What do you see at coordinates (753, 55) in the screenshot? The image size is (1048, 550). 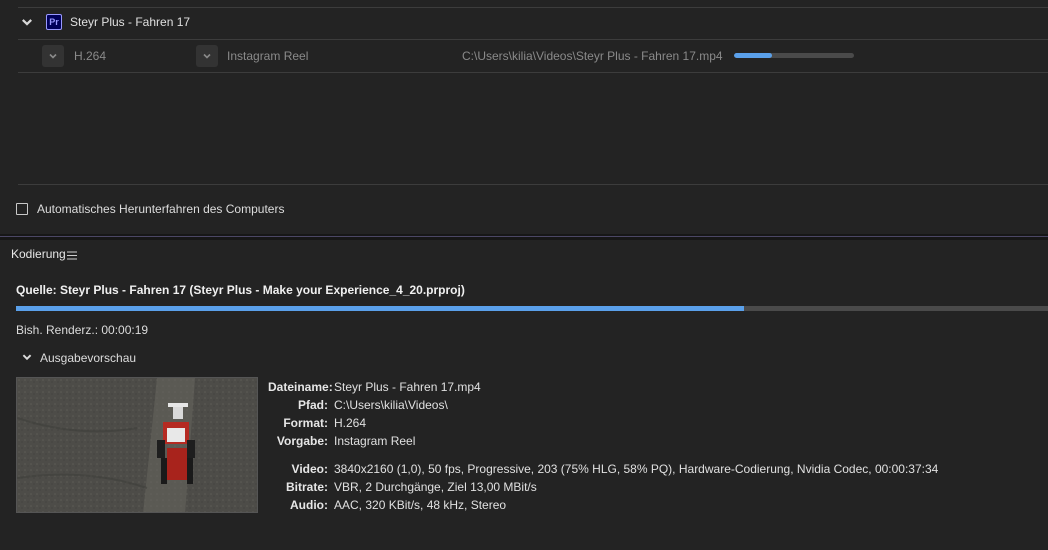 I see `queue-progress-fill` at bounding box center [753, 55].